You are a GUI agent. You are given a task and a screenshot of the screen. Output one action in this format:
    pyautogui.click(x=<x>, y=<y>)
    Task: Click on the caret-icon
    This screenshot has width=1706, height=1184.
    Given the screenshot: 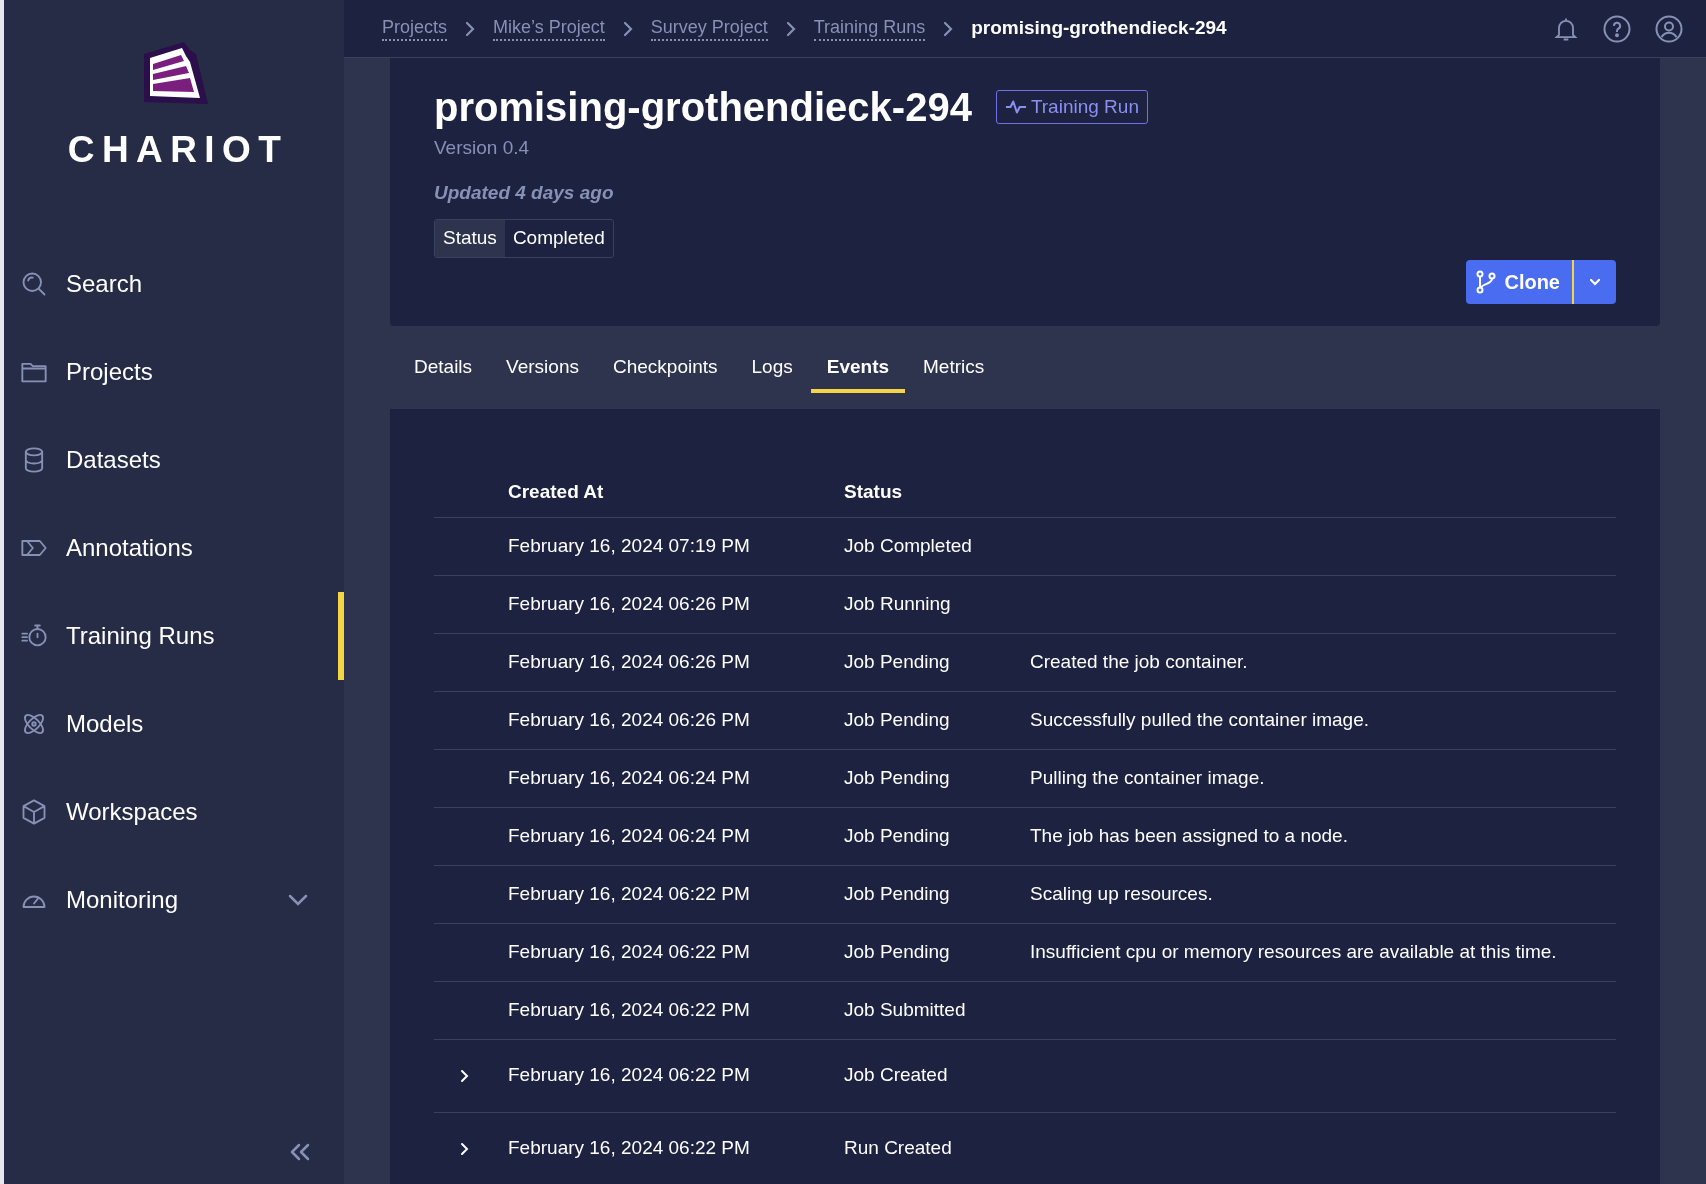 What is the action you would take?
    pyautogui.click(x=1595, y=282)
    